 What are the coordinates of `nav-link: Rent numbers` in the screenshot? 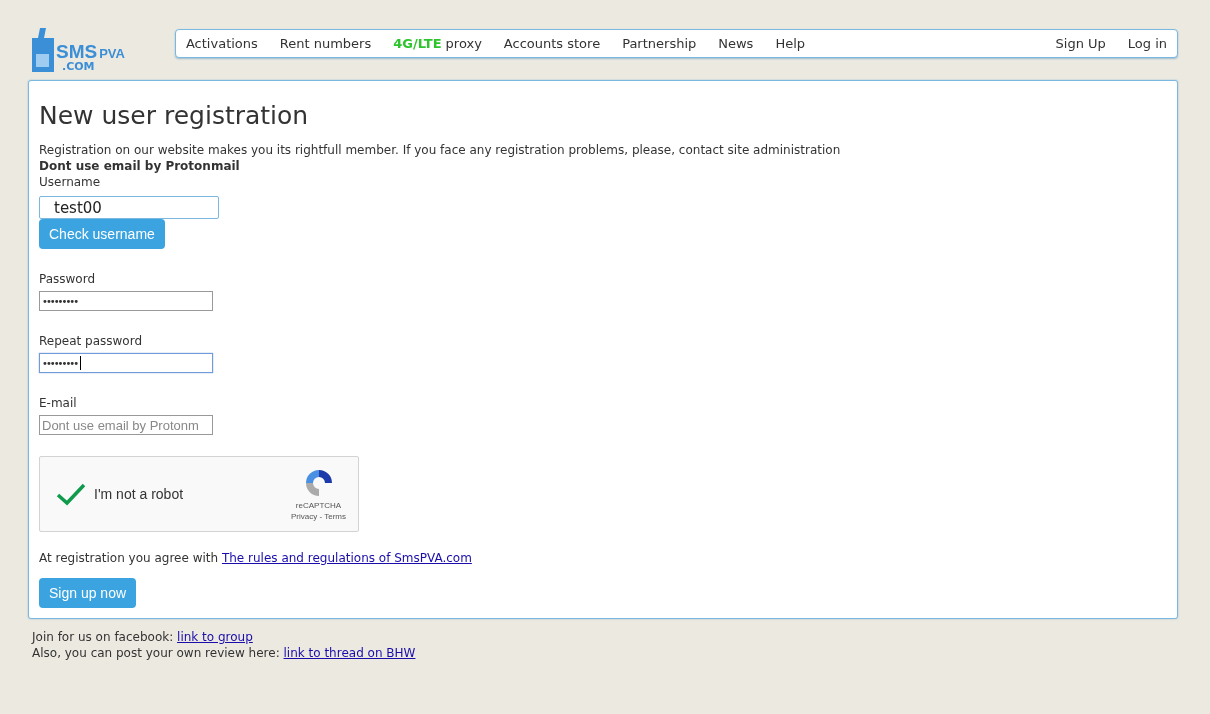 It's located at (325, 43).